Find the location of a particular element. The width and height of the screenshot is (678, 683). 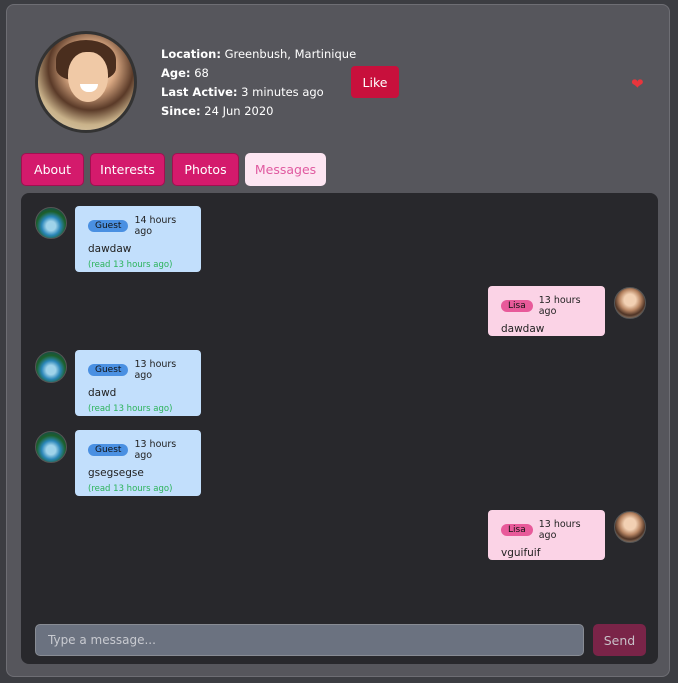

avatar-face is located at coordinates (88, 77).